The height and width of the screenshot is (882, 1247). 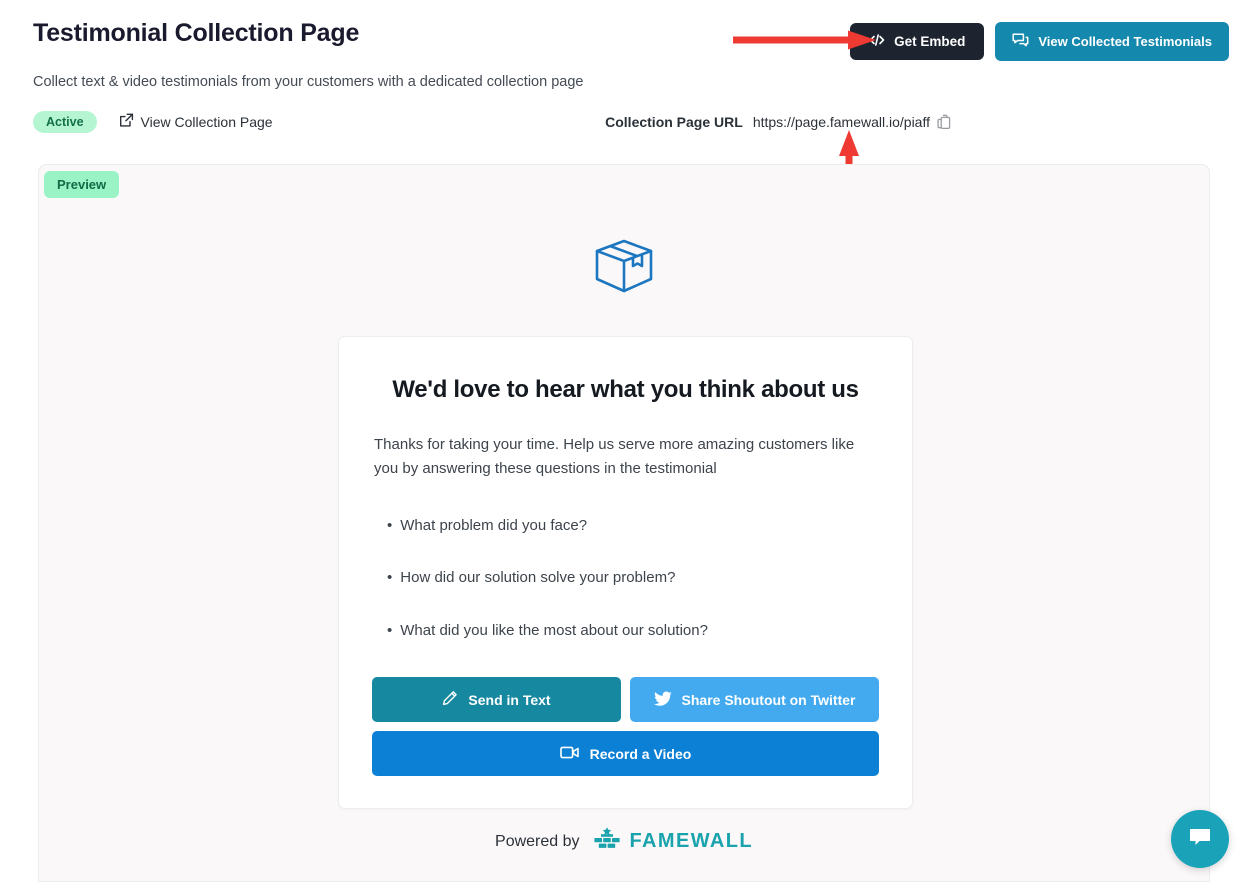 I want to click on collection-url-label: Collection Page URL, so click(x=674, y=122).